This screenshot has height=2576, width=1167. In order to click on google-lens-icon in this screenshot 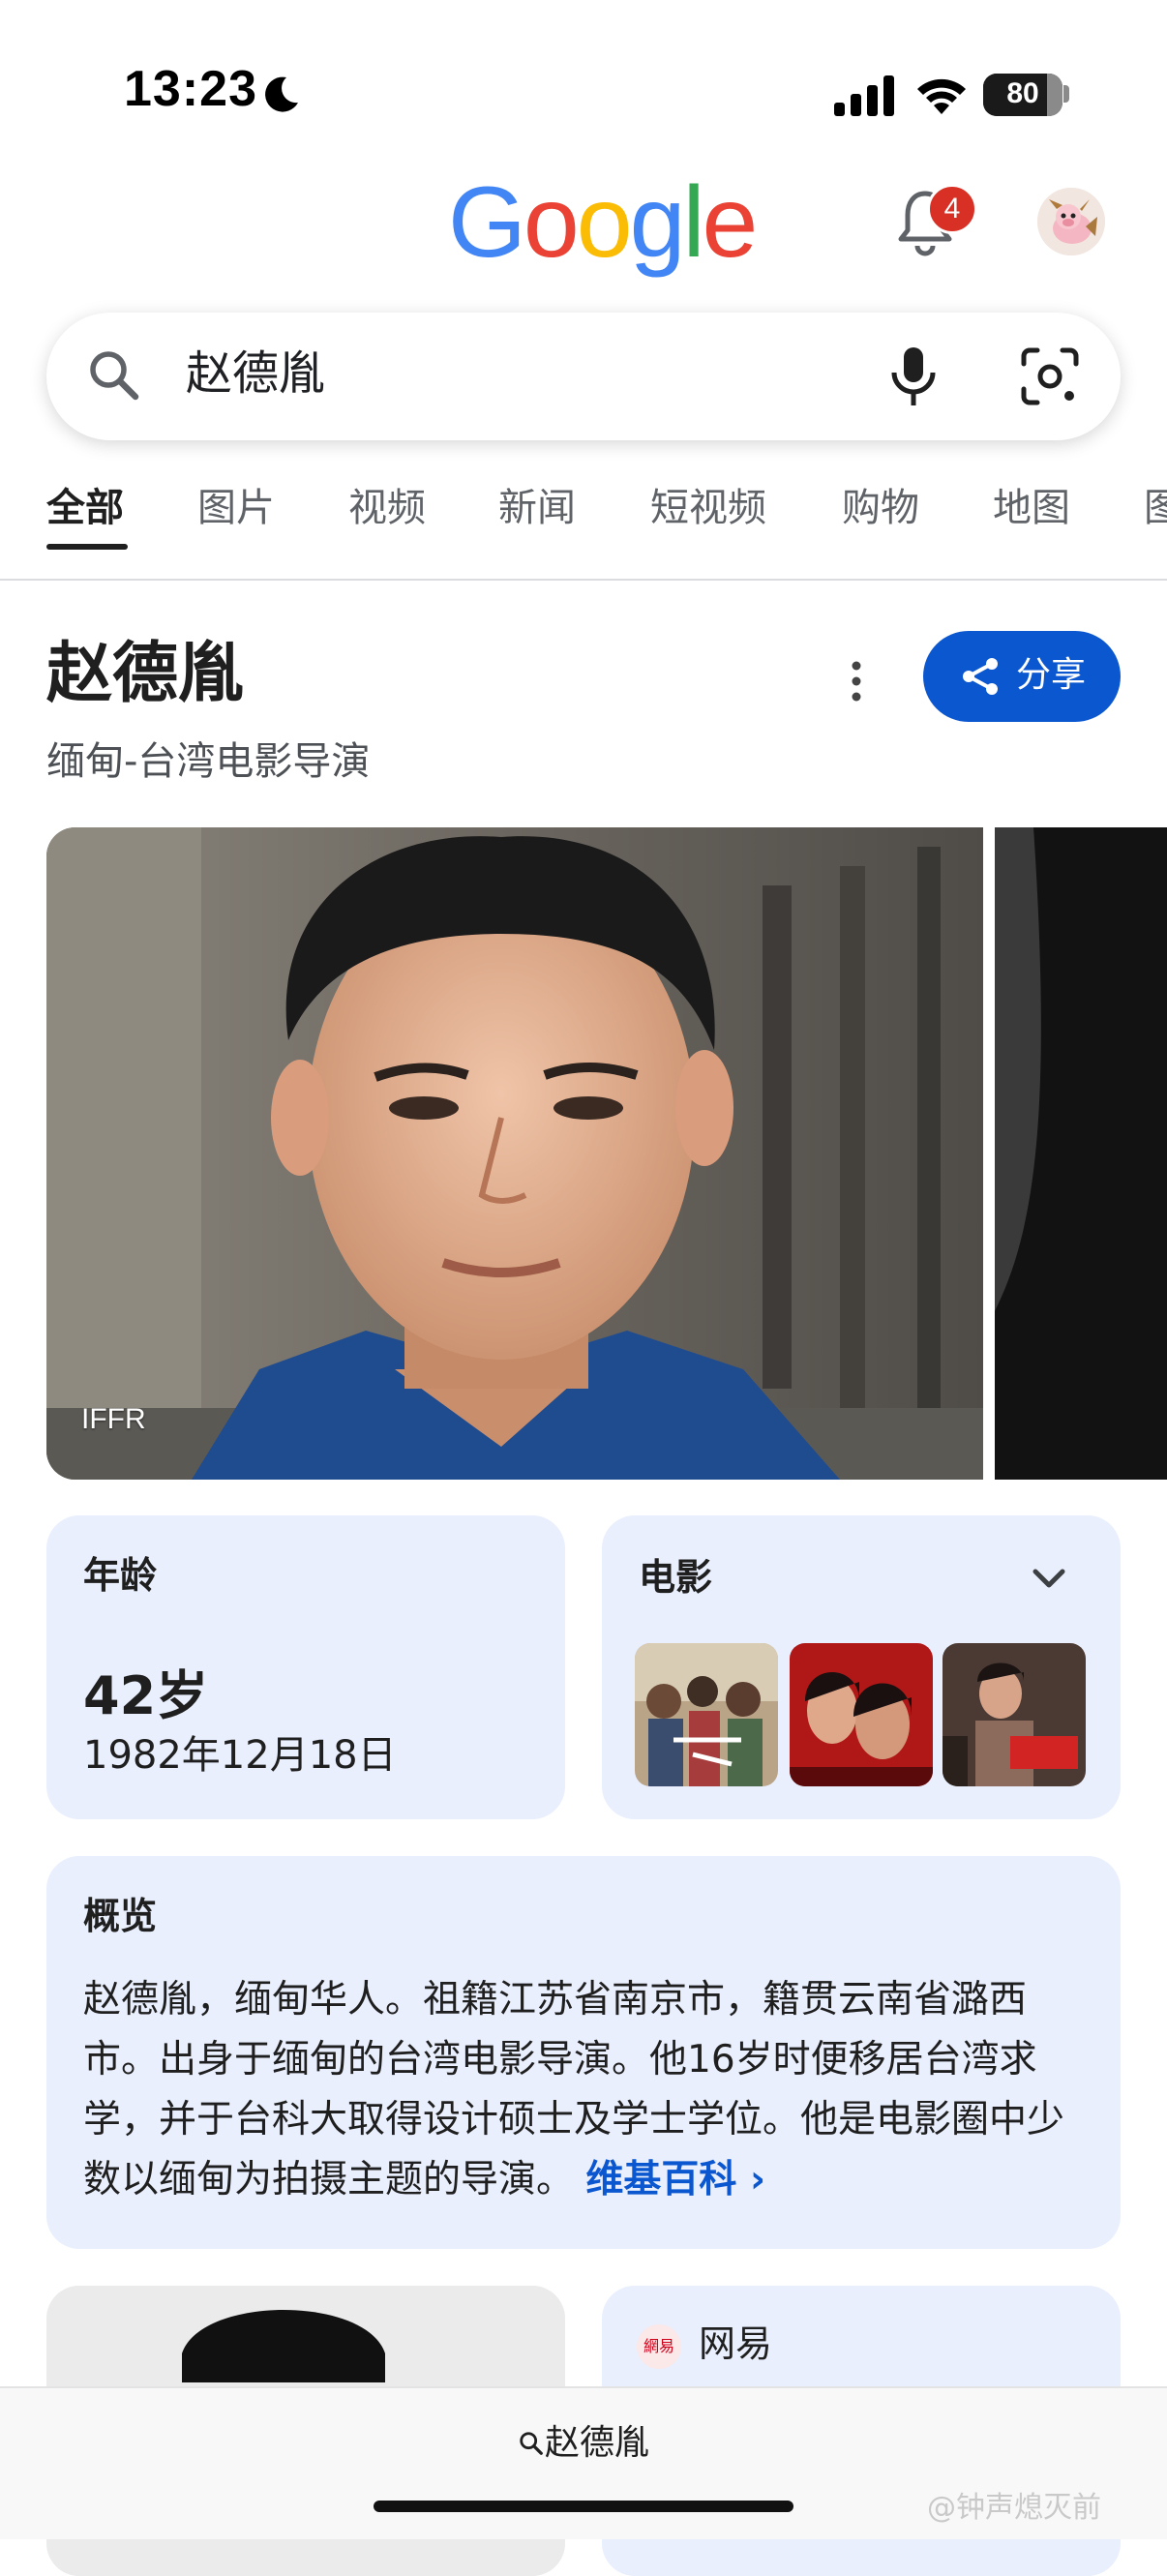, I will do `click(1050, 376)`.